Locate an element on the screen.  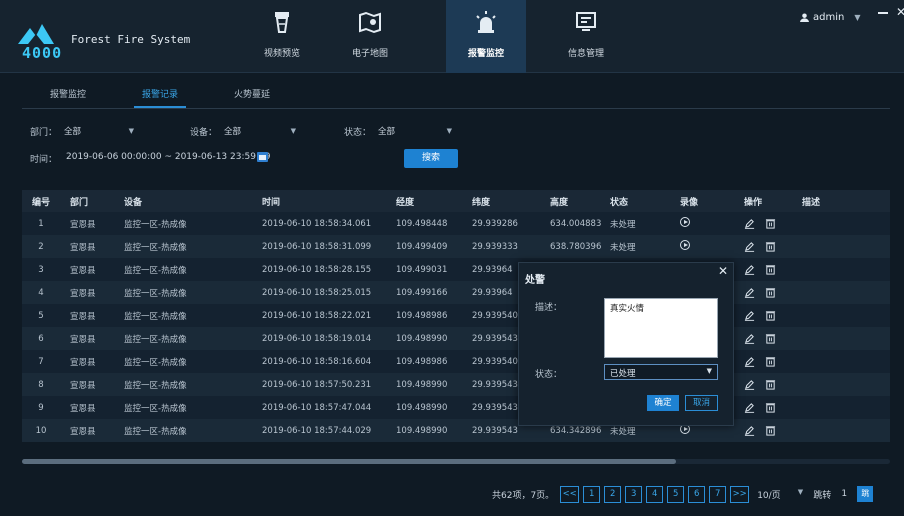
page-button: 3 is located at coordinates (634, 494).